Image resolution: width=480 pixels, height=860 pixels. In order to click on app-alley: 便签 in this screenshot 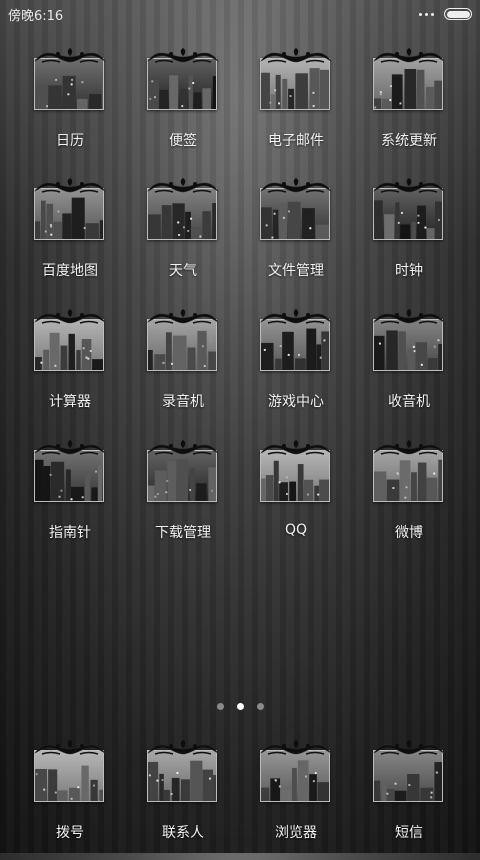, I will do `click(183, 108)`.